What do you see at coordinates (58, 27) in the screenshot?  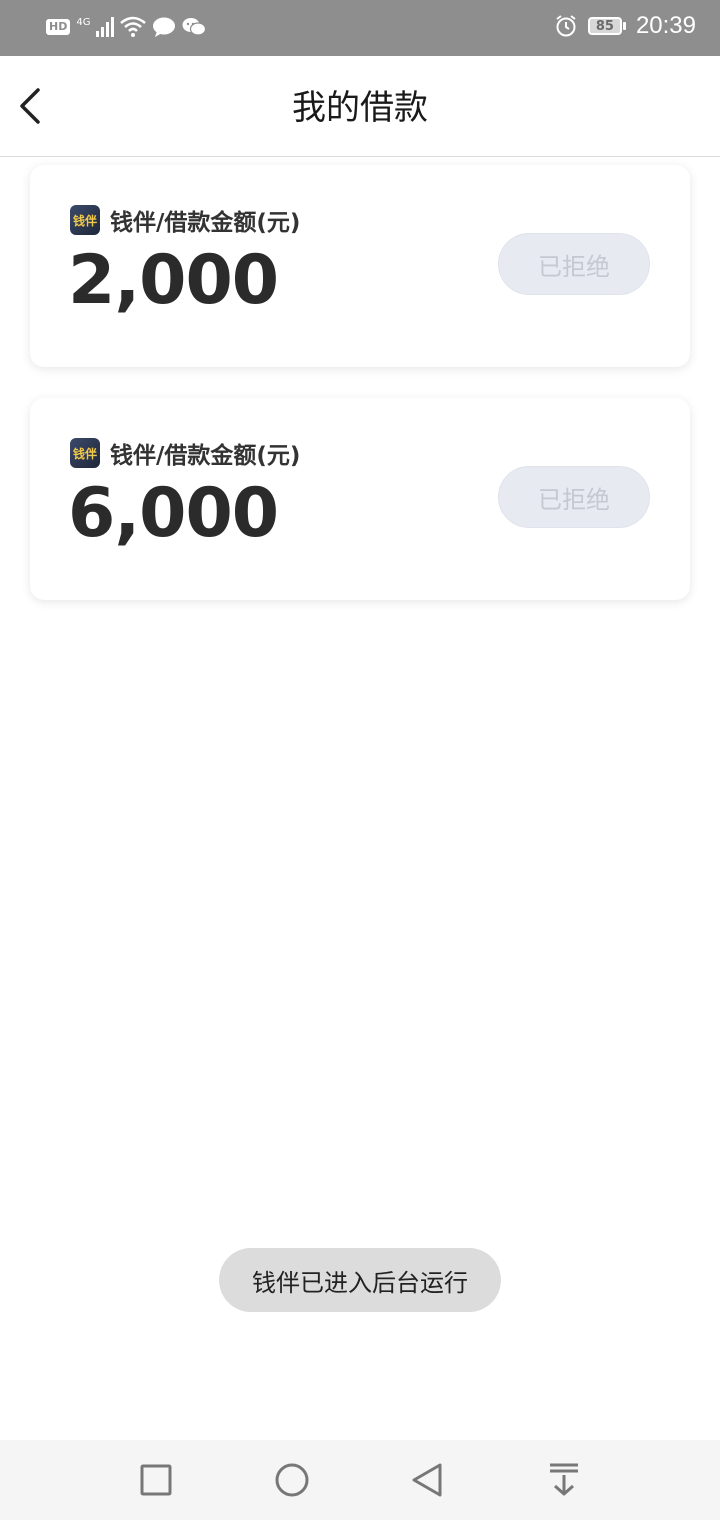 I see `hd-badge: HD` at bounding box center [58, 27].